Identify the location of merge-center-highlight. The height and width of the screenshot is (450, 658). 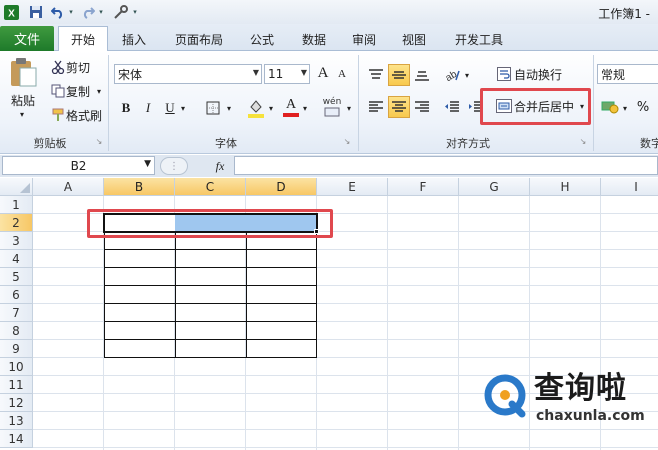
(535, 106).